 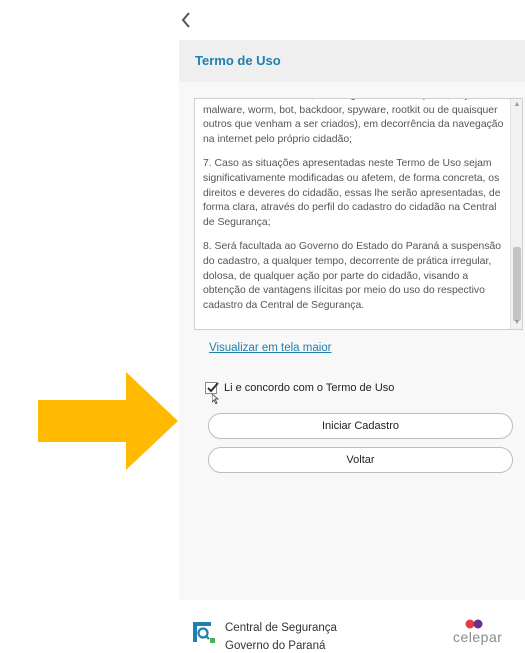 I want to click on celepar-text: celepar, so click(x=478, y=637).